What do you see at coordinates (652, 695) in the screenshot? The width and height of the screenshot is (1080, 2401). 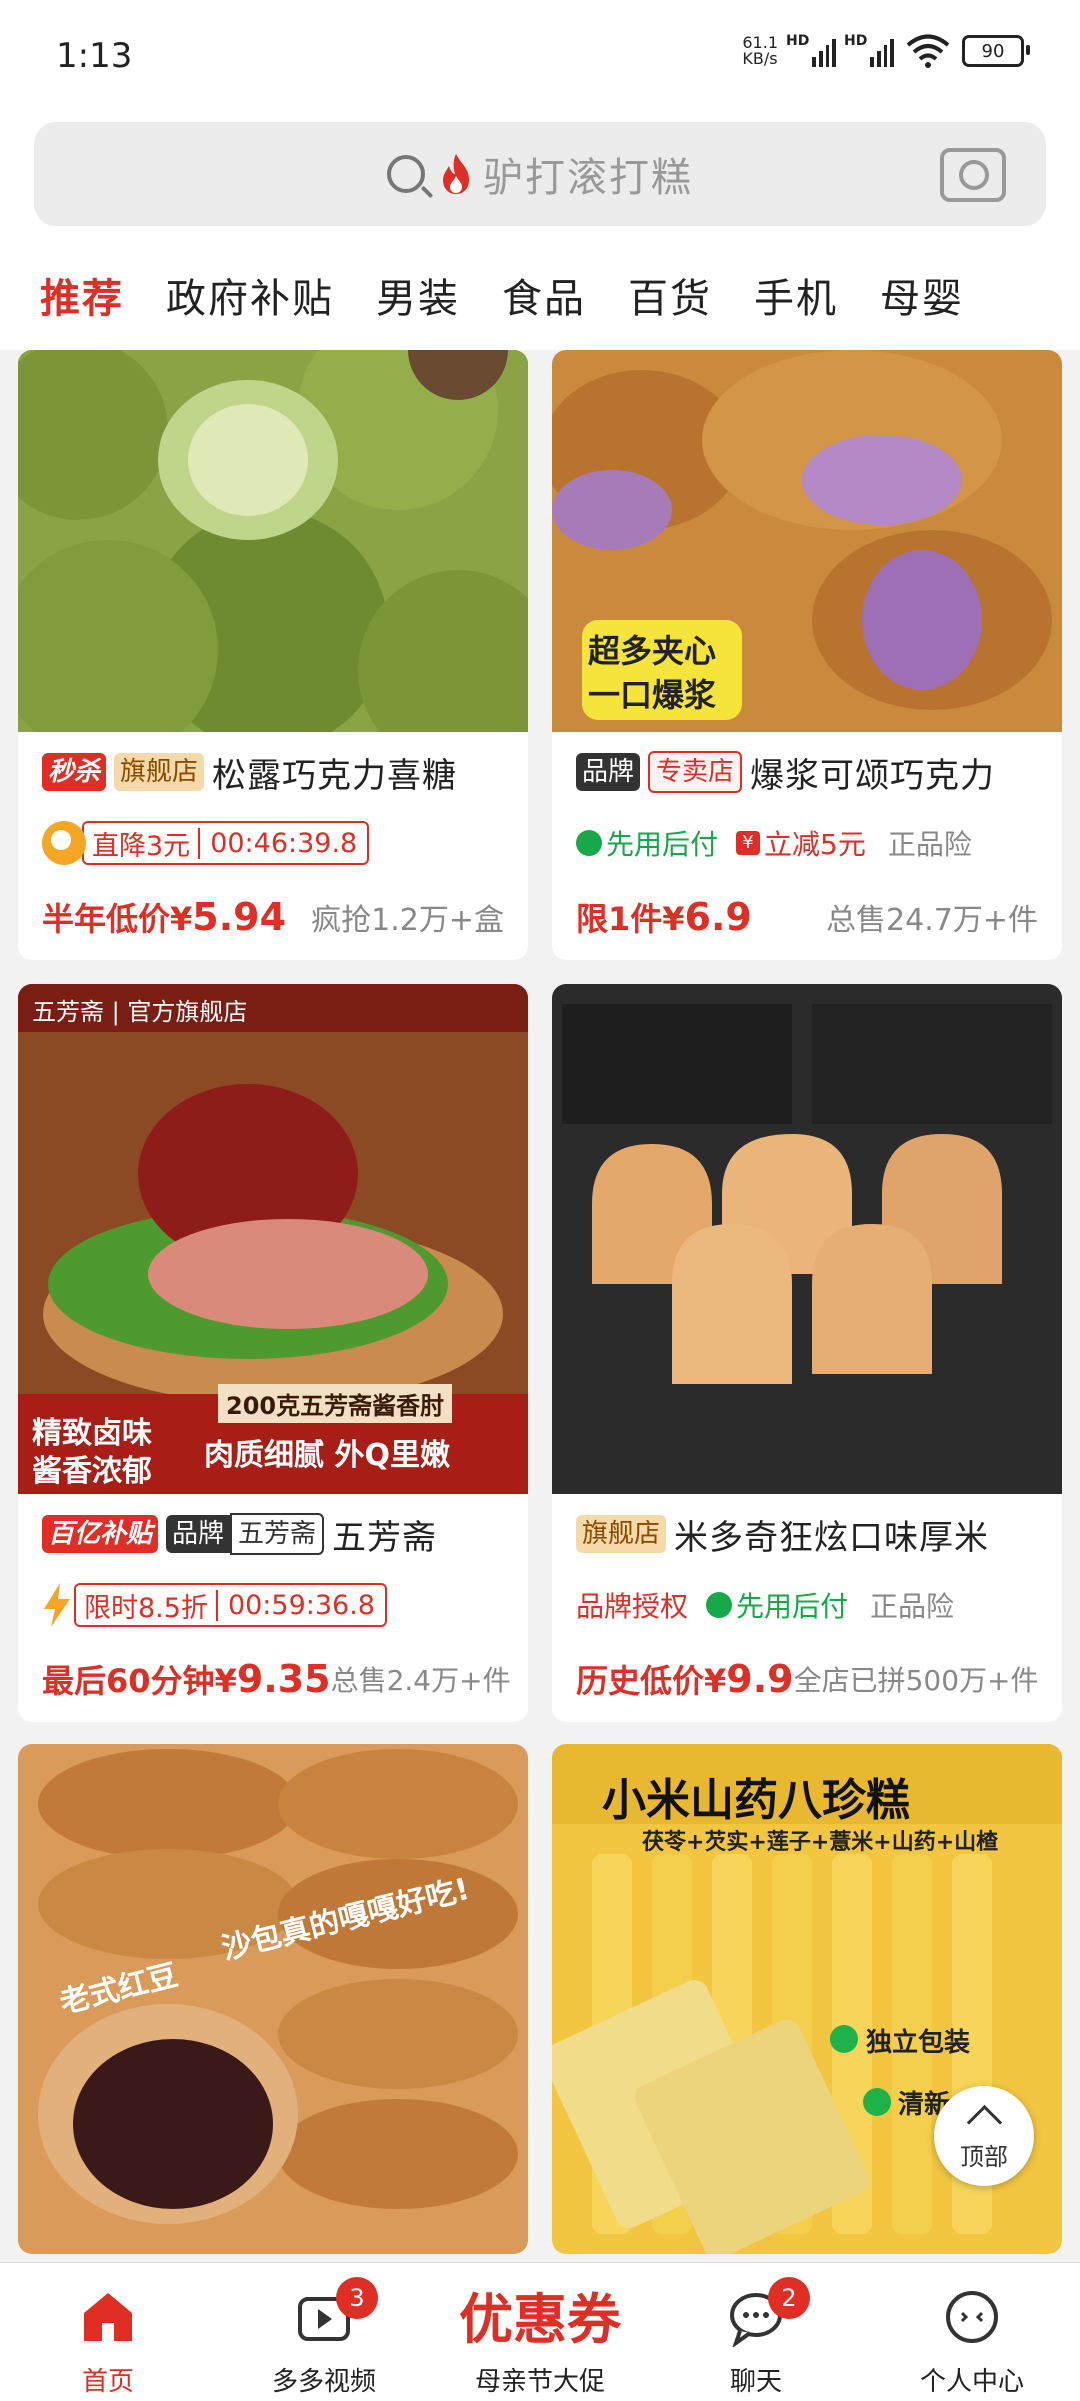 I see `image-caption-2: 一口爆浆` at bounding box center [652, 695].